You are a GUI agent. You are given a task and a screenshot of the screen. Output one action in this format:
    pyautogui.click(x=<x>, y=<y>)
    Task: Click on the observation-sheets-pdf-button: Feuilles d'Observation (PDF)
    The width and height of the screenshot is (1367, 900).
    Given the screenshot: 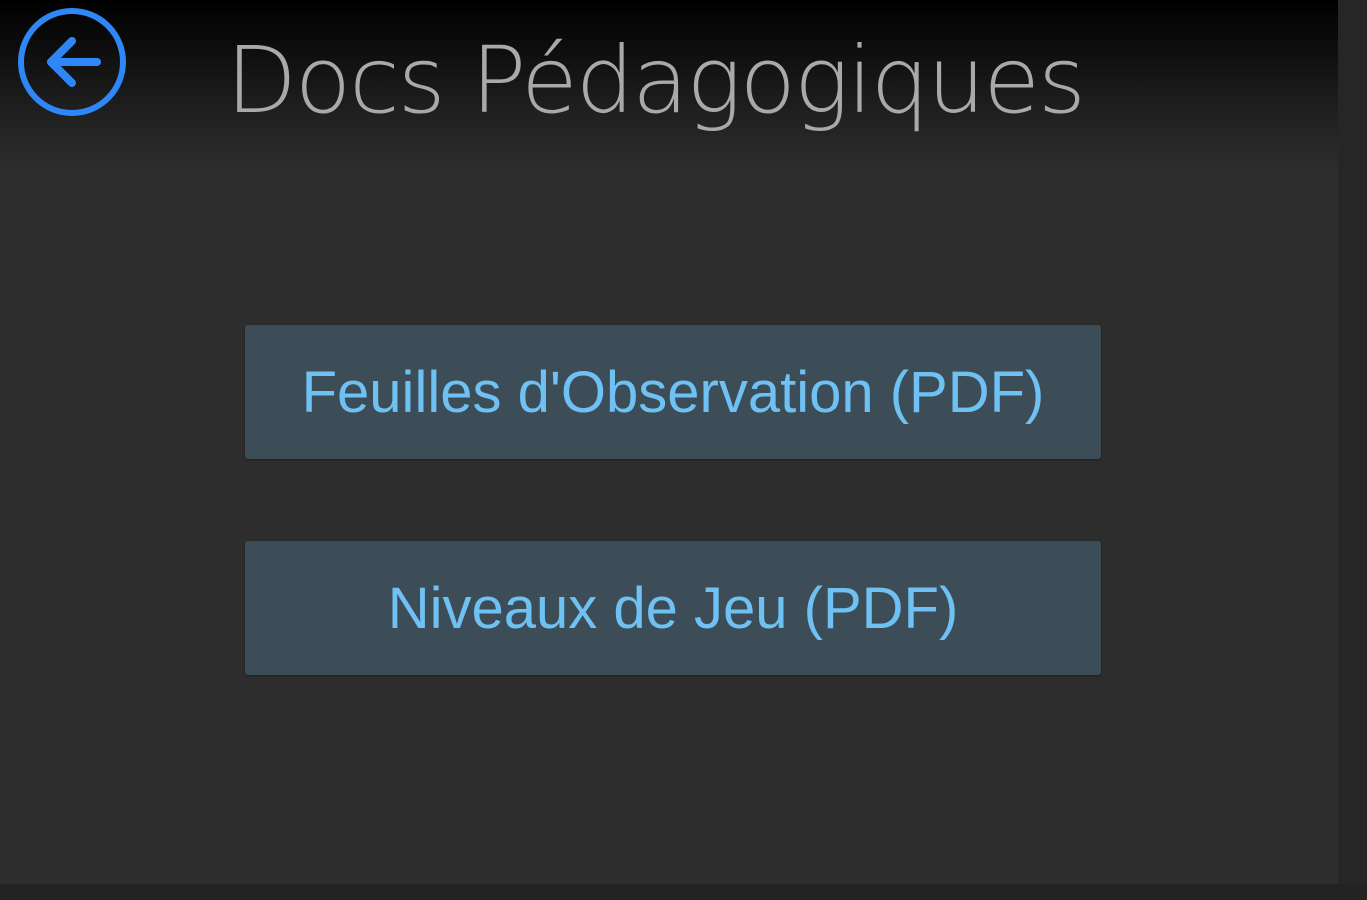 What is the action you would take?
    pyautogui.click(x=673, y=392)
    